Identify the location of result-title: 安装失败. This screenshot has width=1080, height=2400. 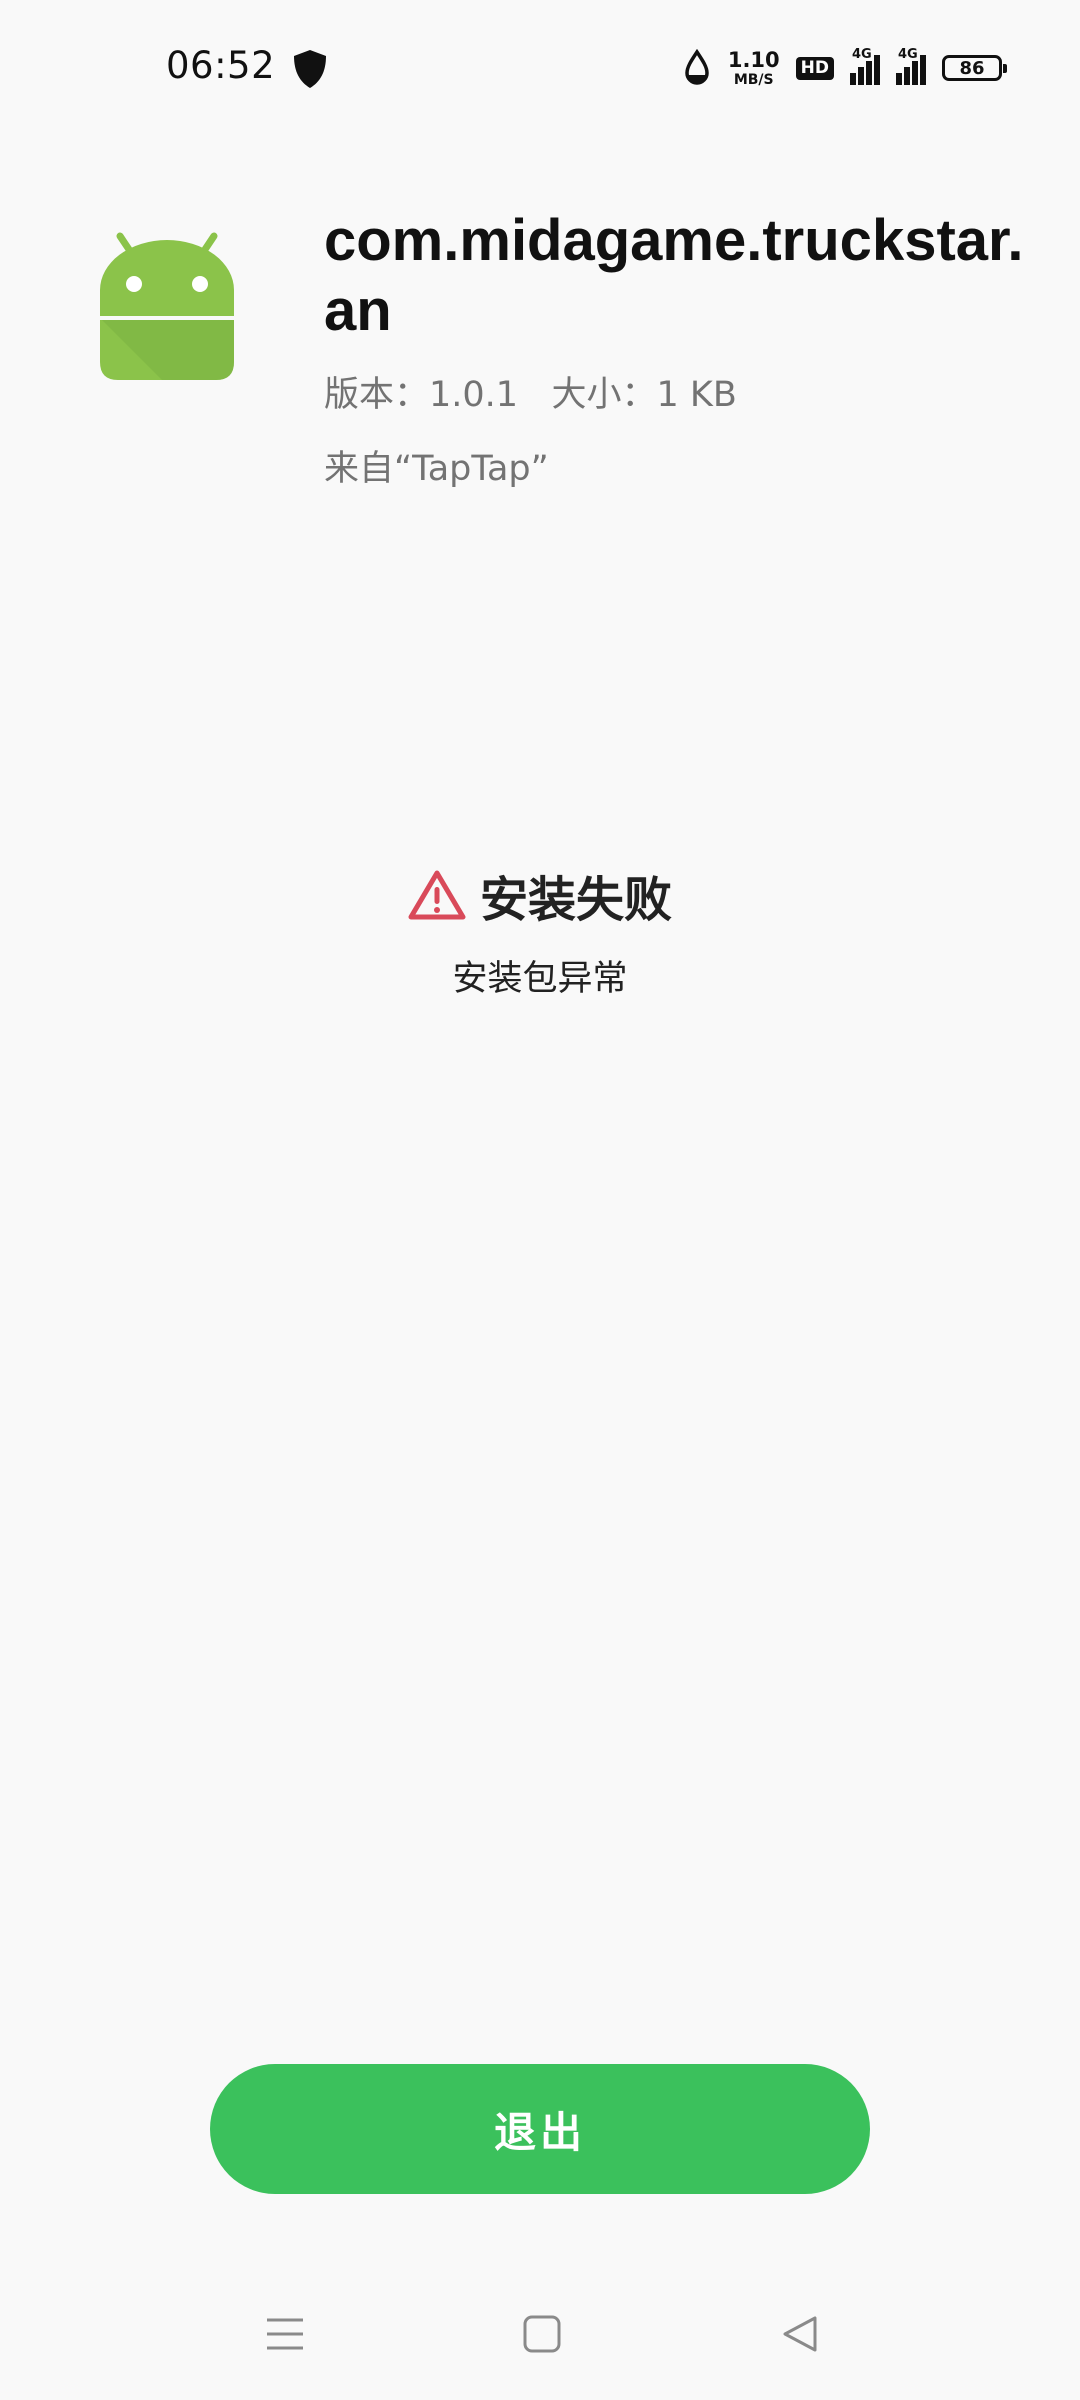
(575, 900).